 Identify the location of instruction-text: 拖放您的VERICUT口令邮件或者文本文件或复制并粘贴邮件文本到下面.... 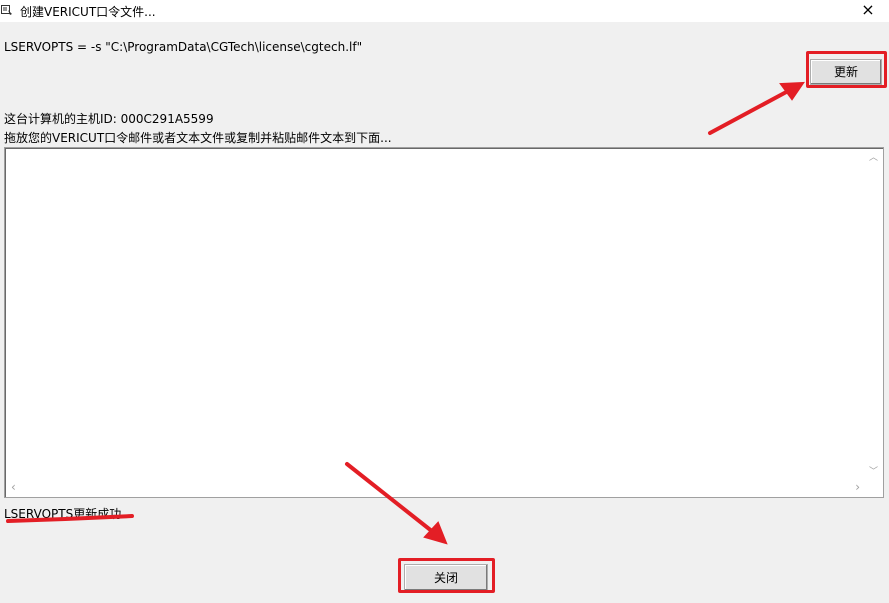
(198, 138).